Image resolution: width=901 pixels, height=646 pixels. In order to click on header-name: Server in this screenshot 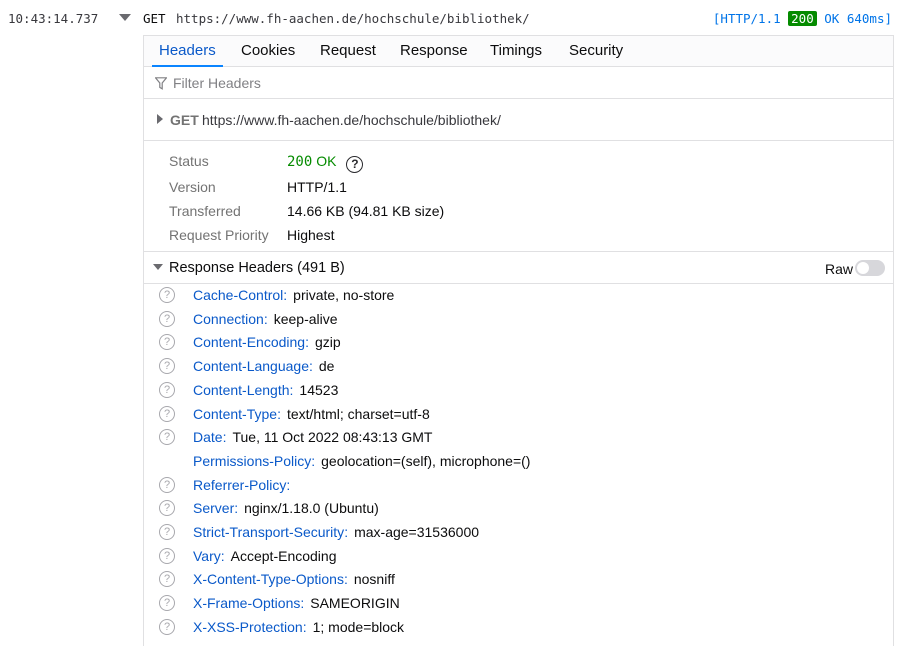, I will do `click(214, 508)`.